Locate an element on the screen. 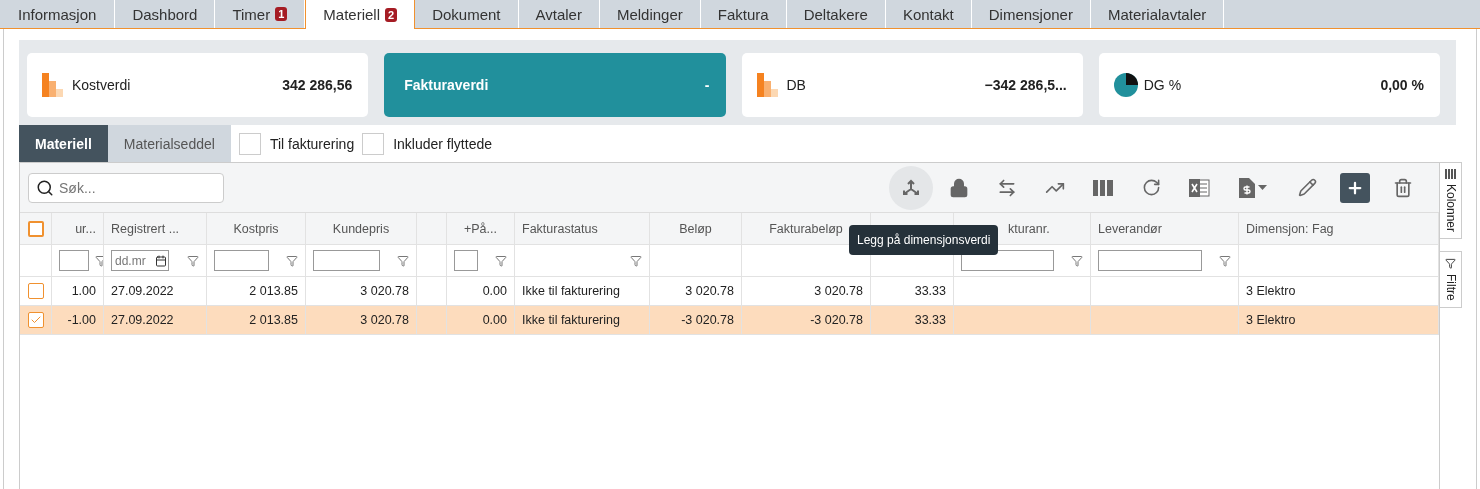  calendar-icon is located at coordinates (161, 260).